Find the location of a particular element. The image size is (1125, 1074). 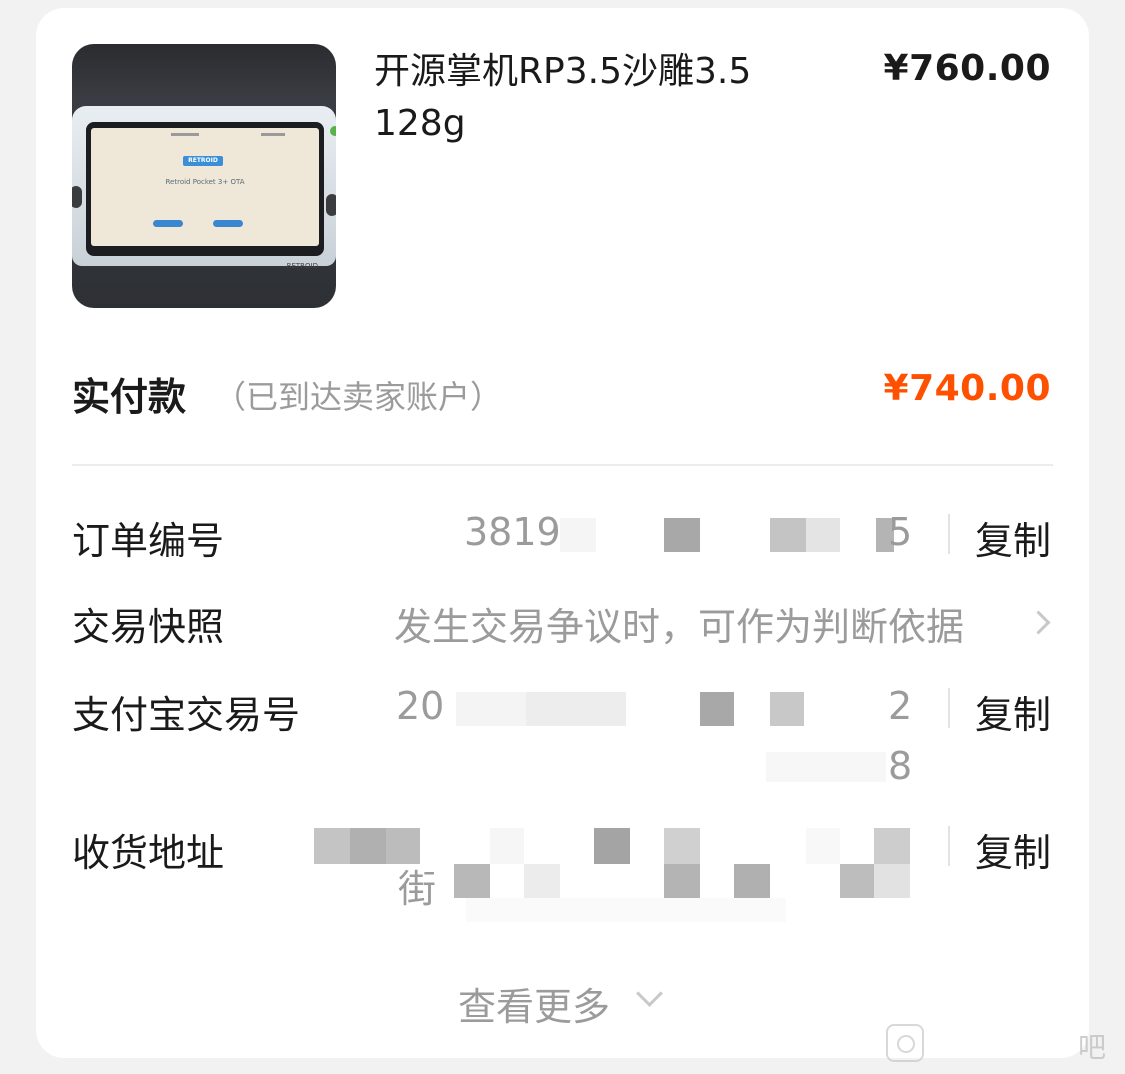

section-divider is located at coordinates (562, 465).